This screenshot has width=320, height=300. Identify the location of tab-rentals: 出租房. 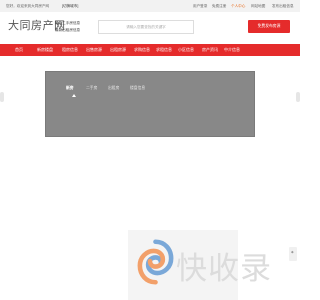
(113, 88).